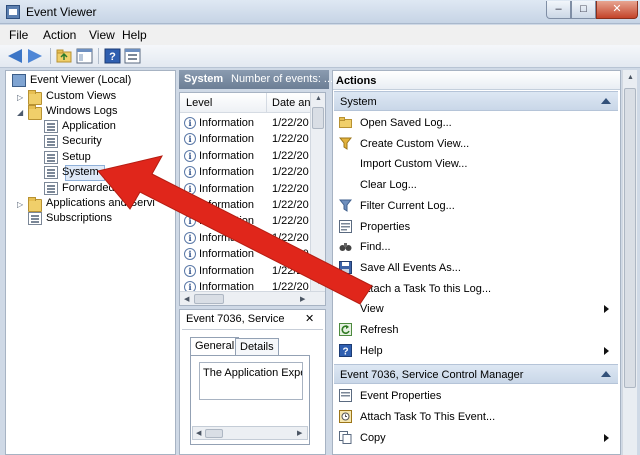  What do you see at coordinates (90, 112) in the screenshot?
I see `tree-item-windows-logs: ◢ Windows Logs` at bounding box center [90, 112].